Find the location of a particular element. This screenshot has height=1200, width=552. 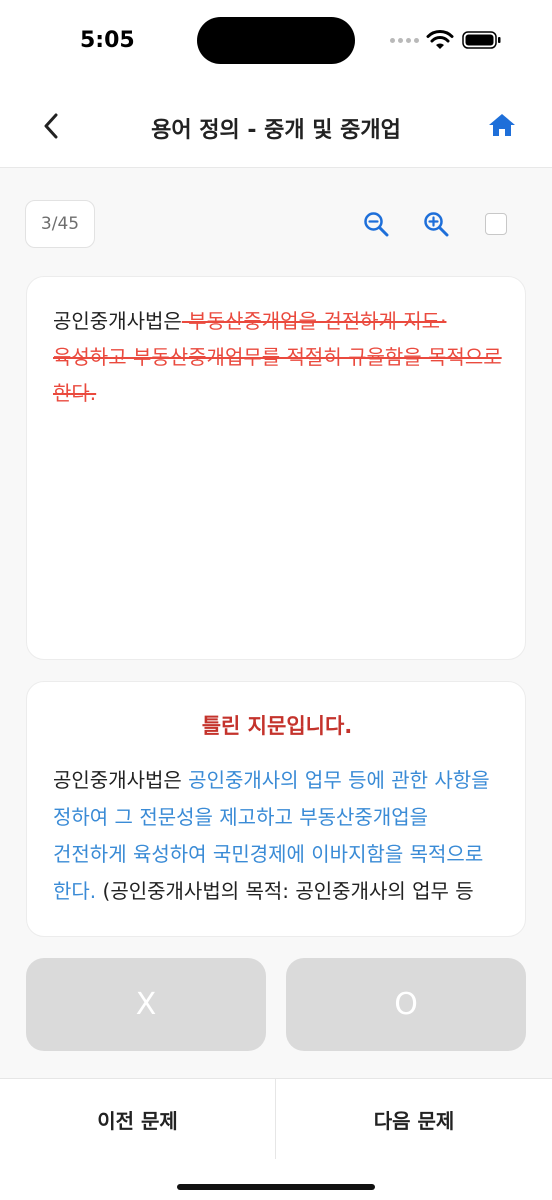

answer-o-button: O is located at coordinates (406, 1004).